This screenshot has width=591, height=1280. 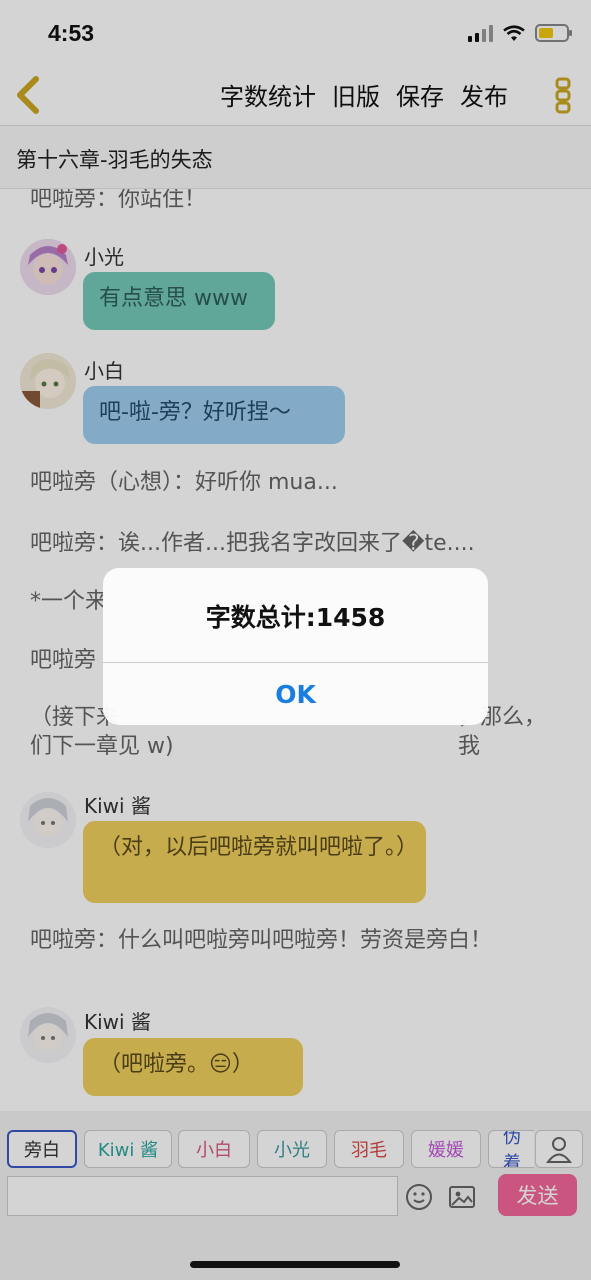 I want to click on alert-ok-button: OK, so click(x=295, y=694).